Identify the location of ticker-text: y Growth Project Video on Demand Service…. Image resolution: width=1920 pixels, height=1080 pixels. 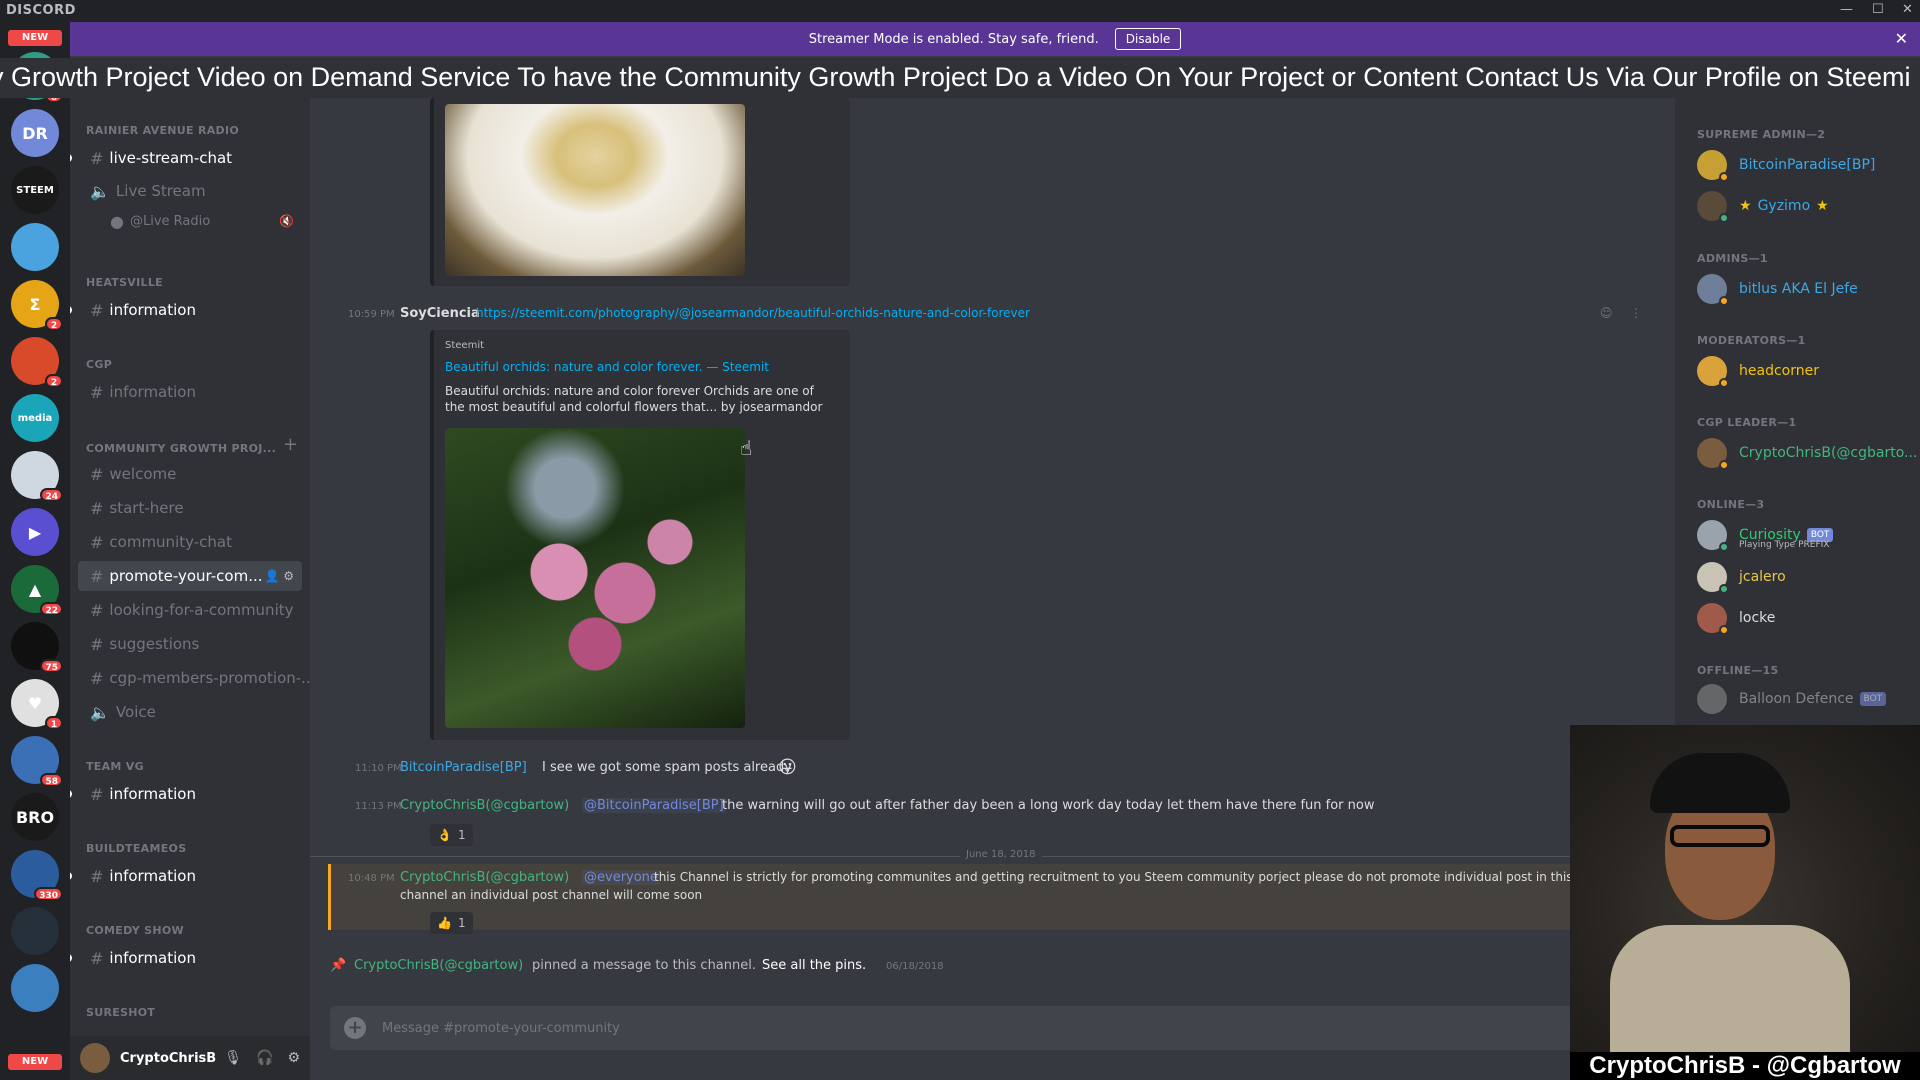
(955, 77).